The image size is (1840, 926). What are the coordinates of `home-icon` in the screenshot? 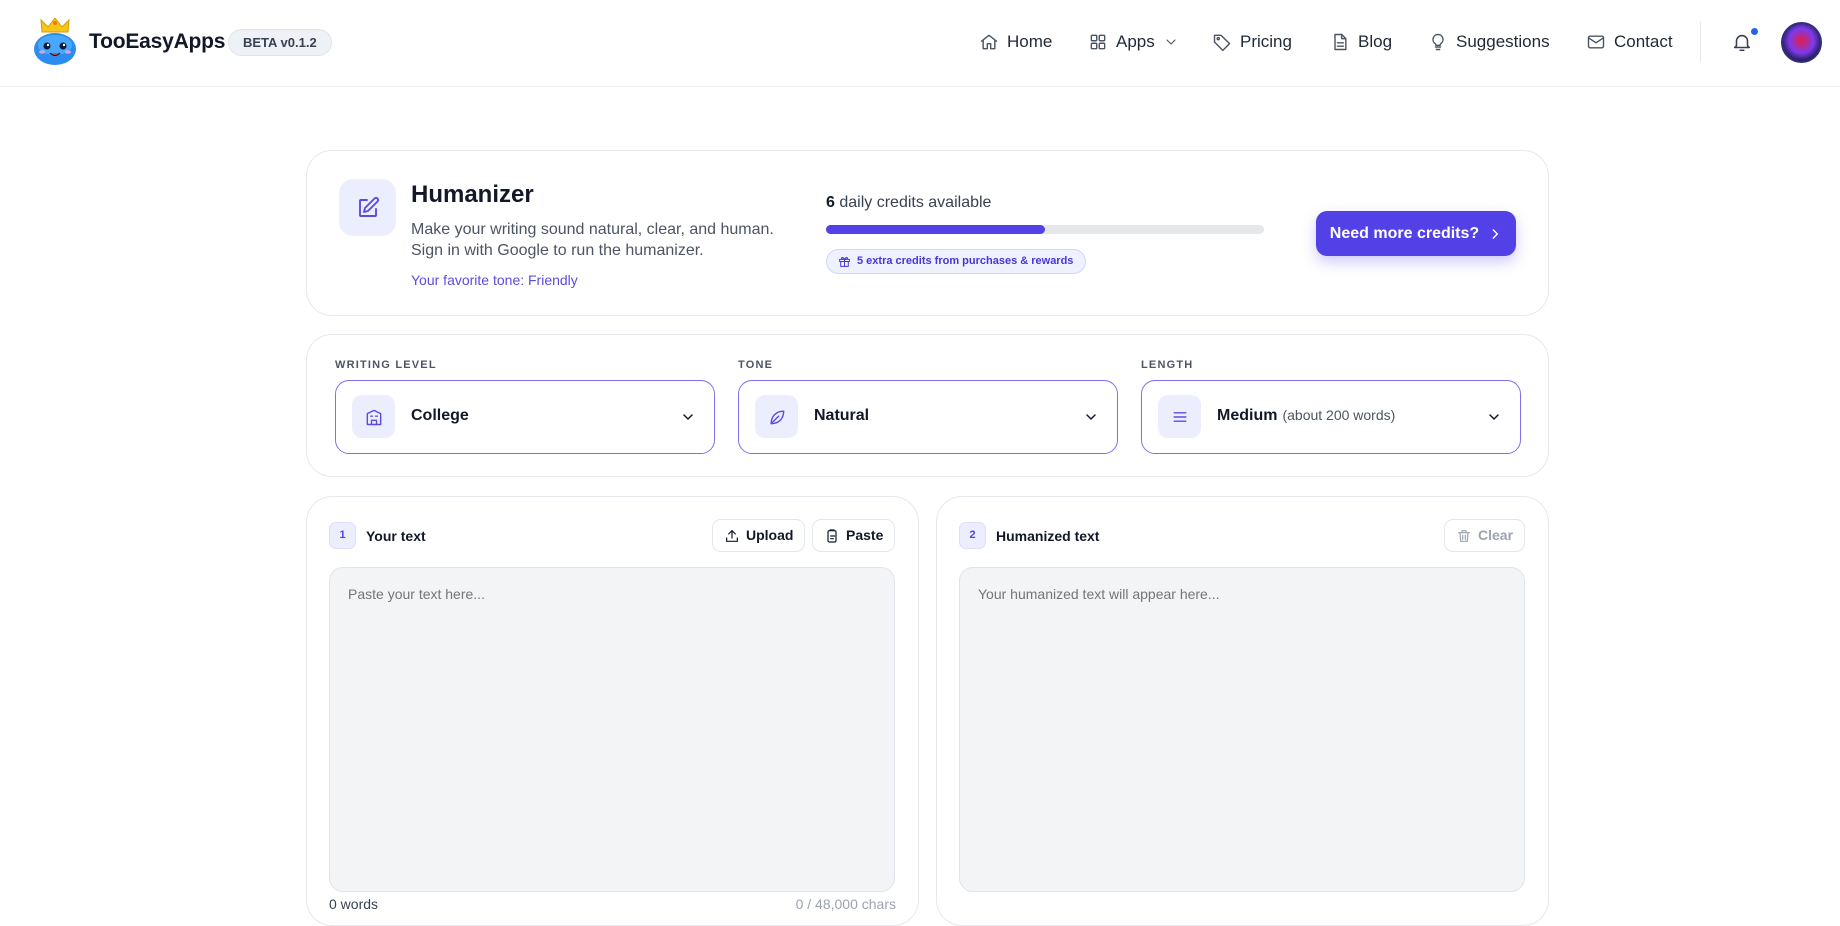 It's located at (989, 42).